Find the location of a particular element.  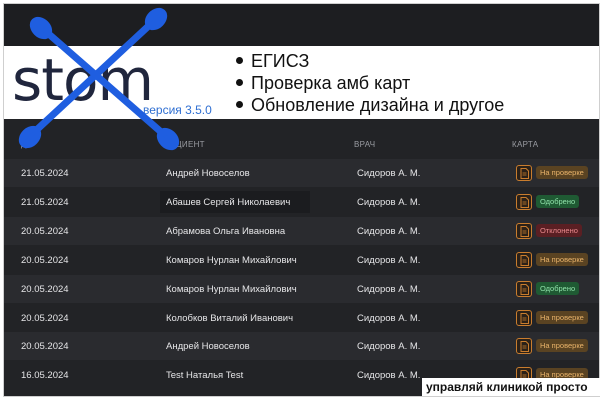

cell-date: 16.05.2024 is located at coordinates (45, 376).